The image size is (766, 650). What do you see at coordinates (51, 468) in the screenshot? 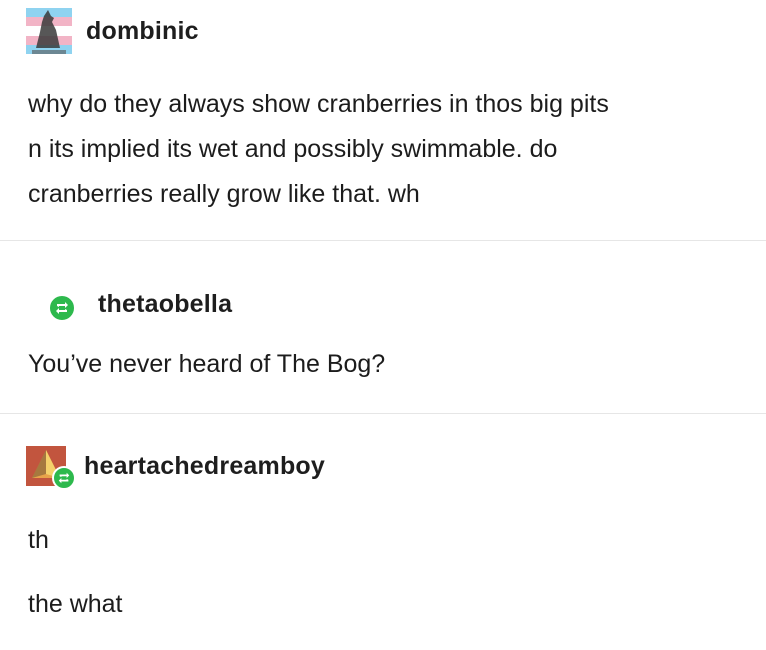
I see `pyramid-avatar-icon` at bounding box center [51, 468].